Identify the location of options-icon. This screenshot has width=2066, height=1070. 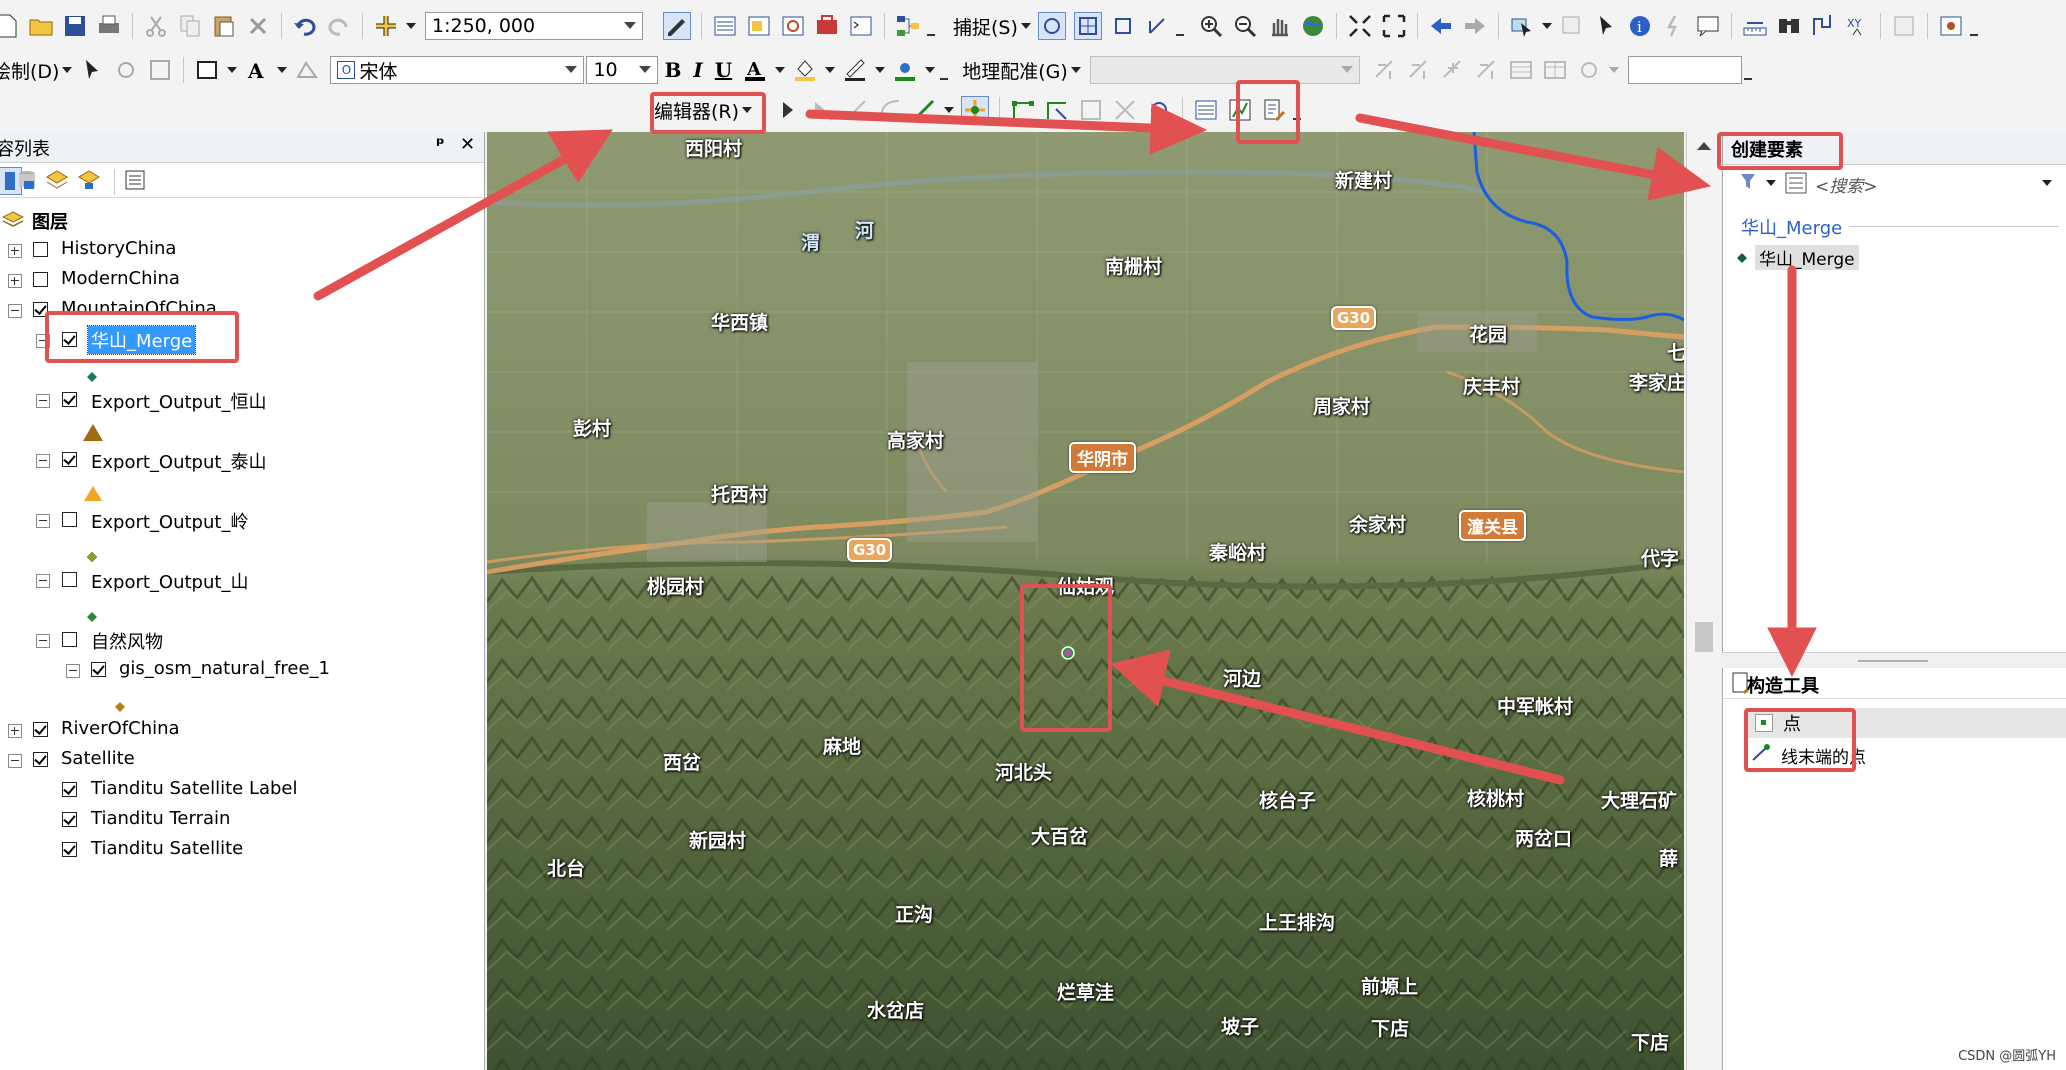
(135, 180).